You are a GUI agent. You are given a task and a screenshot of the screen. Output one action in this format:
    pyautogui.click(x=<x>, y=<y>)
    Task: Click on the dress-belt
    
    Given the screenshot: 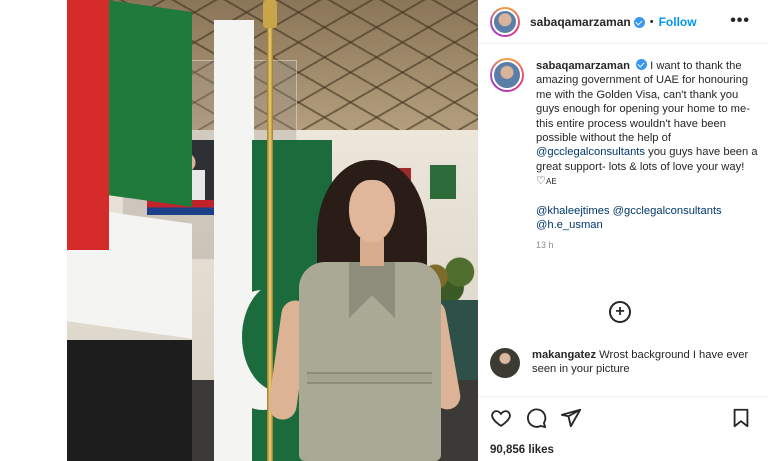 What is the action you would take?
    pyautogui.click(x=369, y=378)
    